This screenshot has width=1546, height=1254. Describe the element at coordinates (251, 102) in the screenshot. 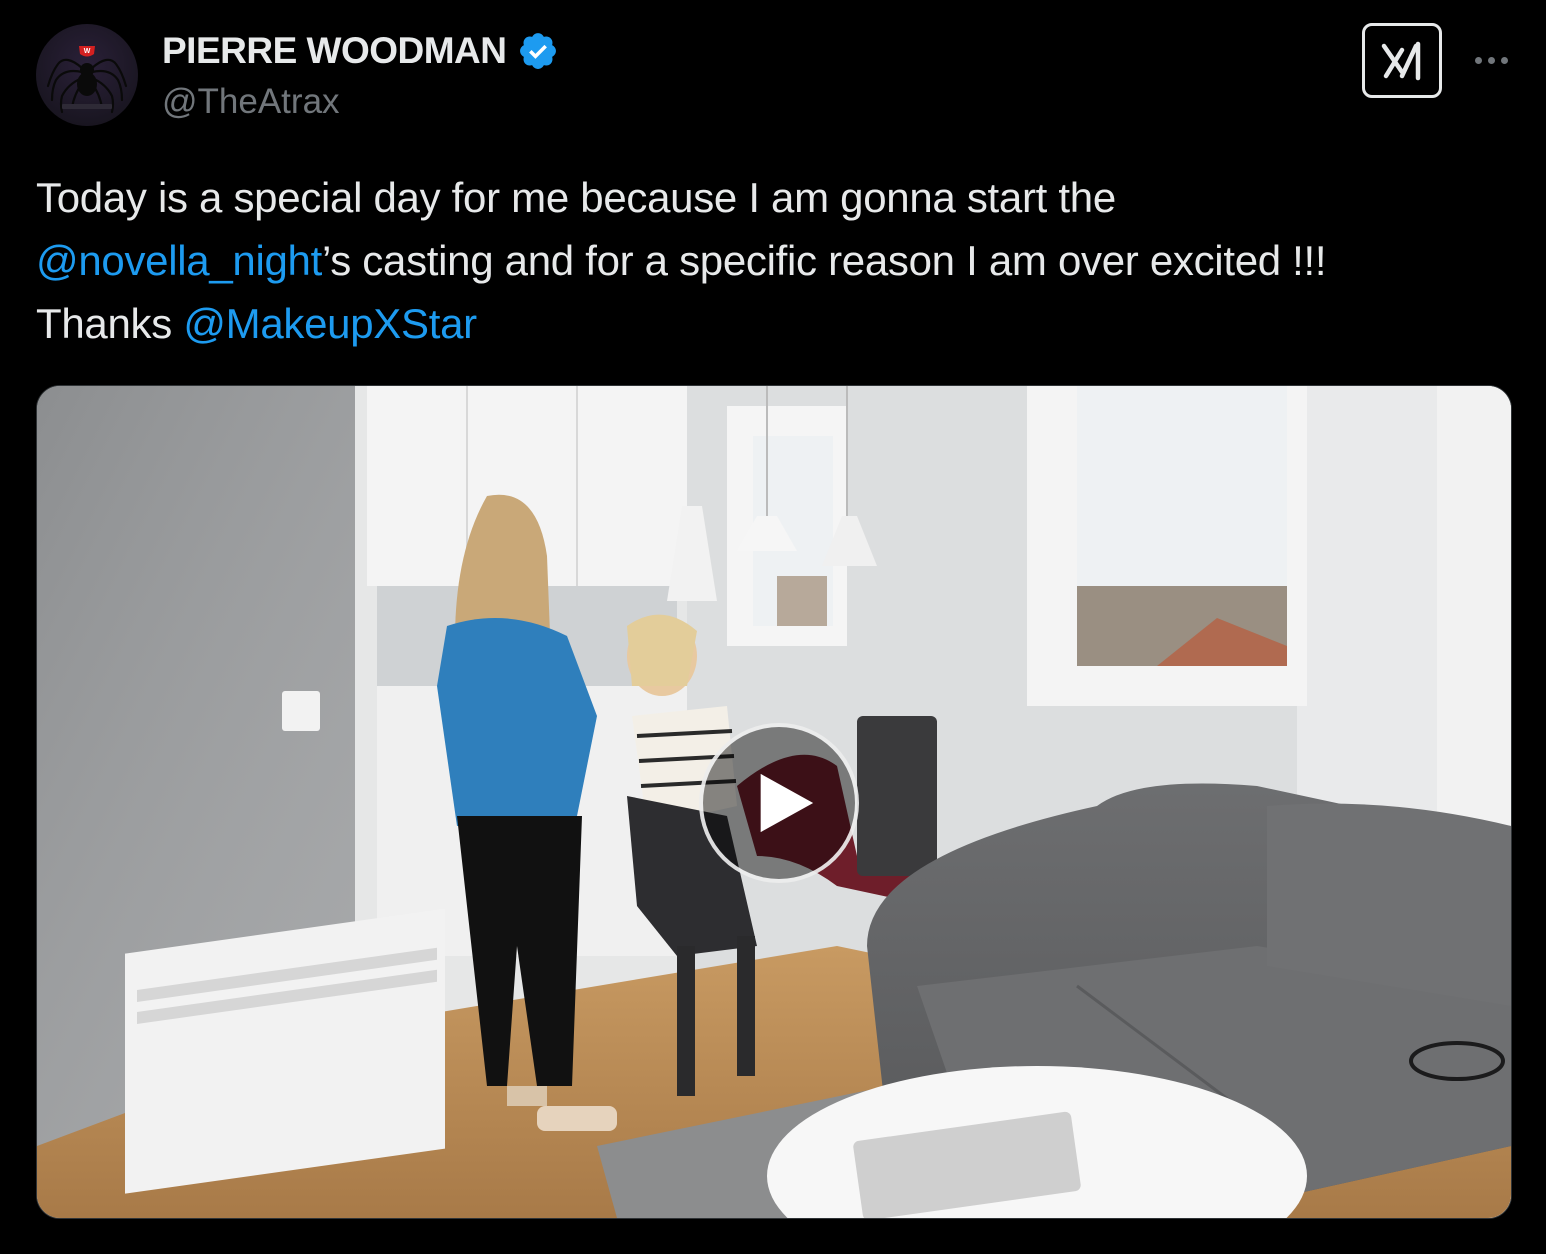

I see `author-handle: @TheAtrax` at that location.